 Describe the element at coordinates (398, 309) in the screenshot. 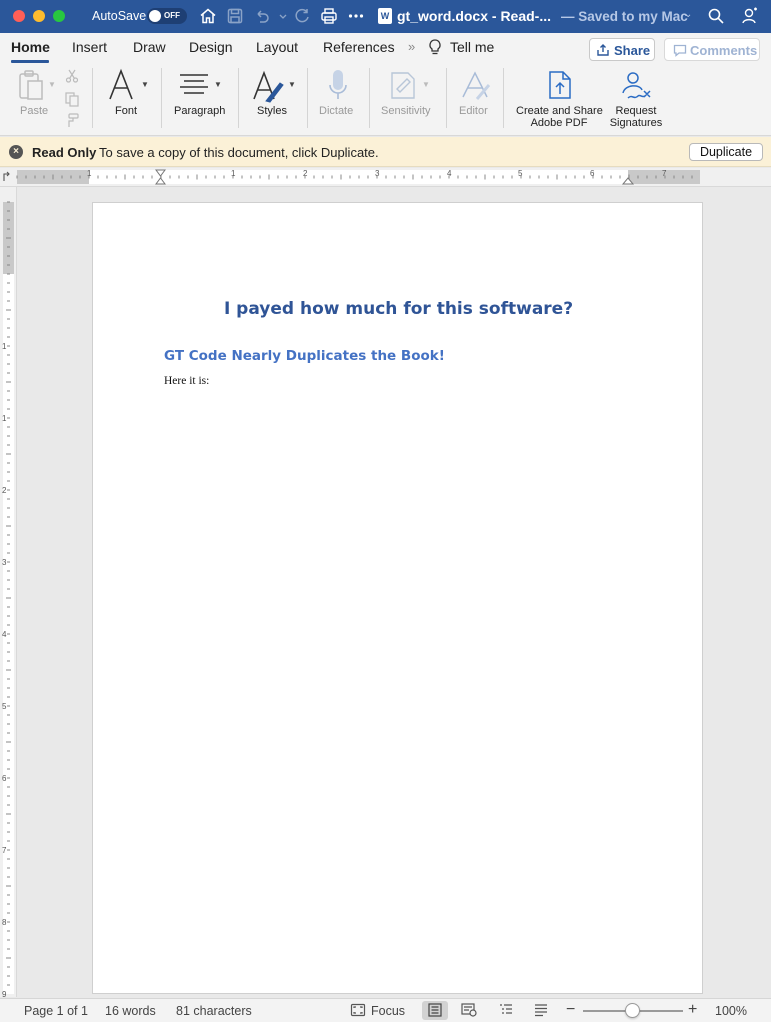

I see `document-title: I payed how much for this software?` at that location.